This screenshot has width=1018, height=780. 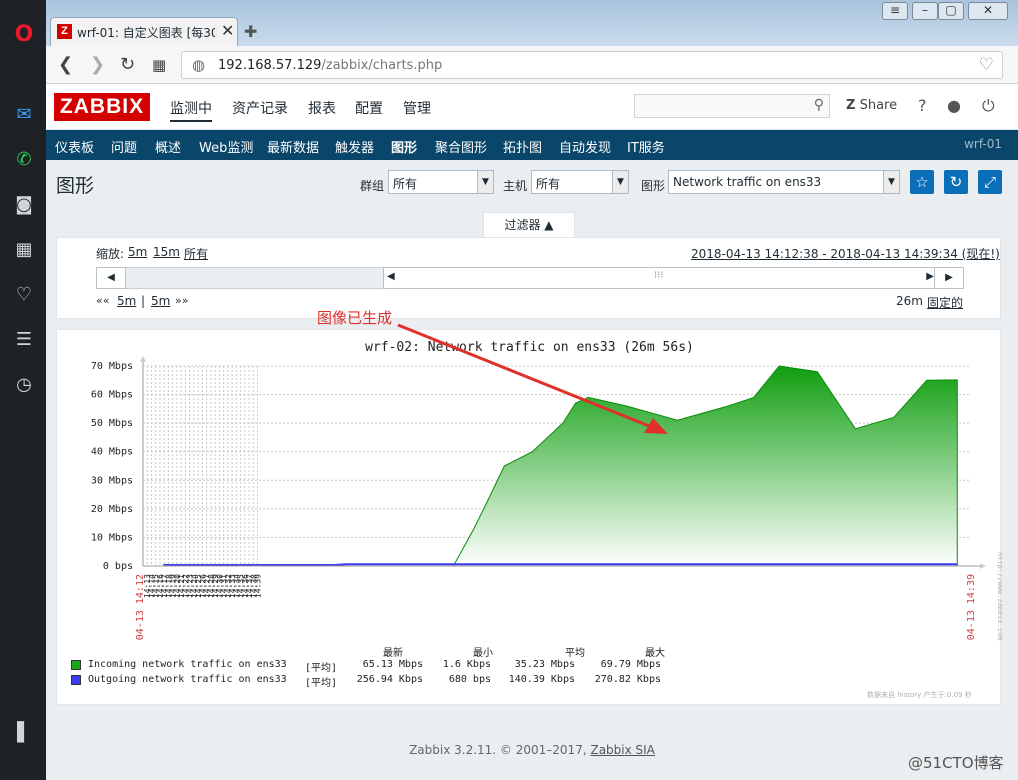 I want to click on legend-last: 256.94 Kbps, so click(x=389, y=679).